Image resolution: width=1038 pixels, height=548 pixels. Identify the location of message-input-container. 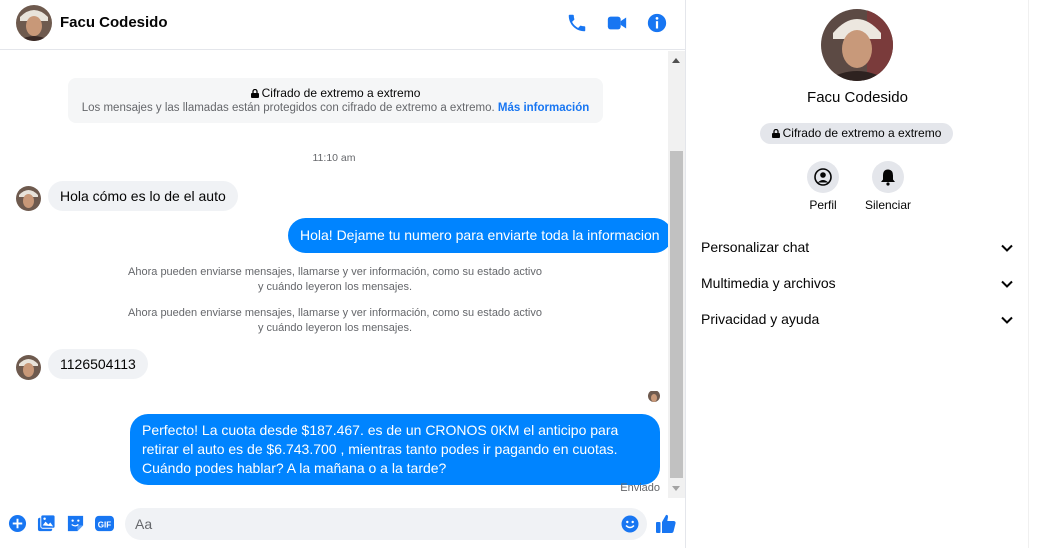
(386, 524).